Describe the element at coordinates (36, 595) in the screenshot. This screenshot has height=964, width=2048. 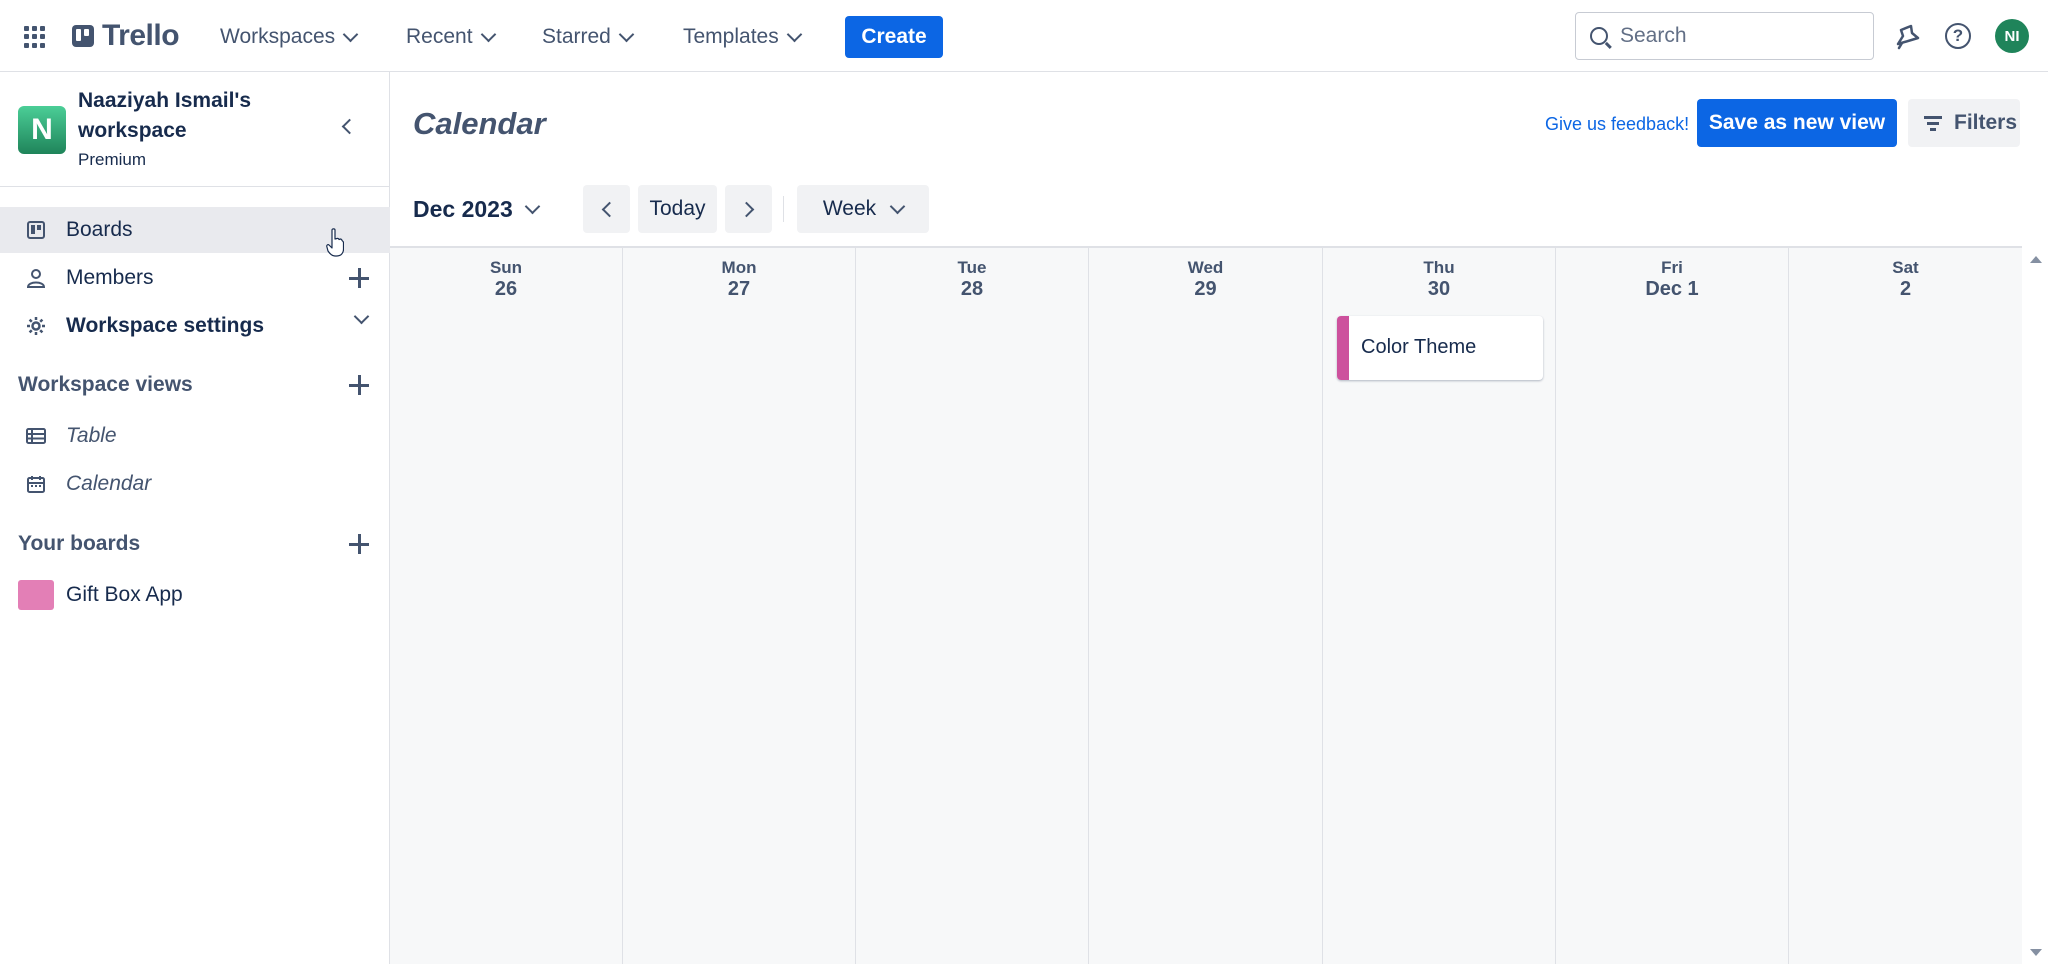
I see `board-color-swatch` at that location.